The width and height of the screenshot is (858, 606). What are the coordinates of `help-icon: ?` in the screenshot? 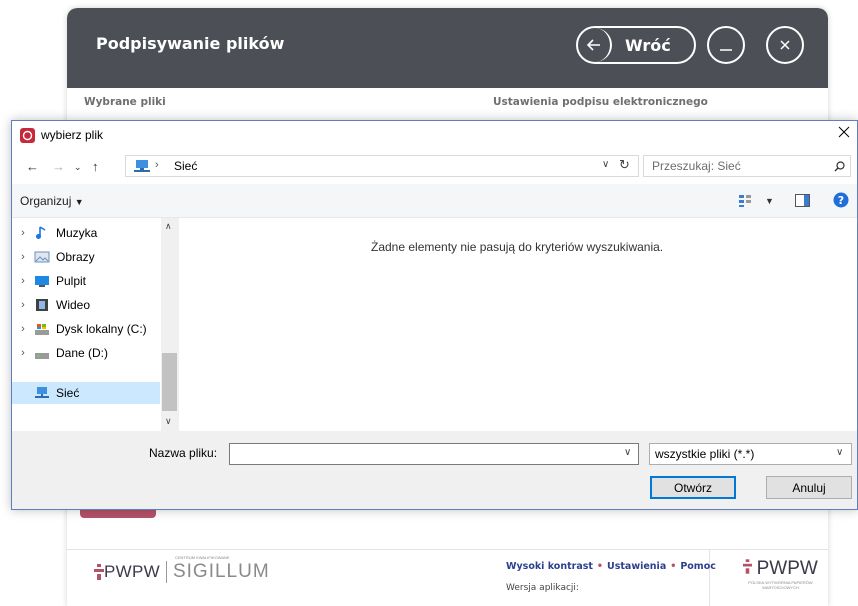 It's located at (841, 200).